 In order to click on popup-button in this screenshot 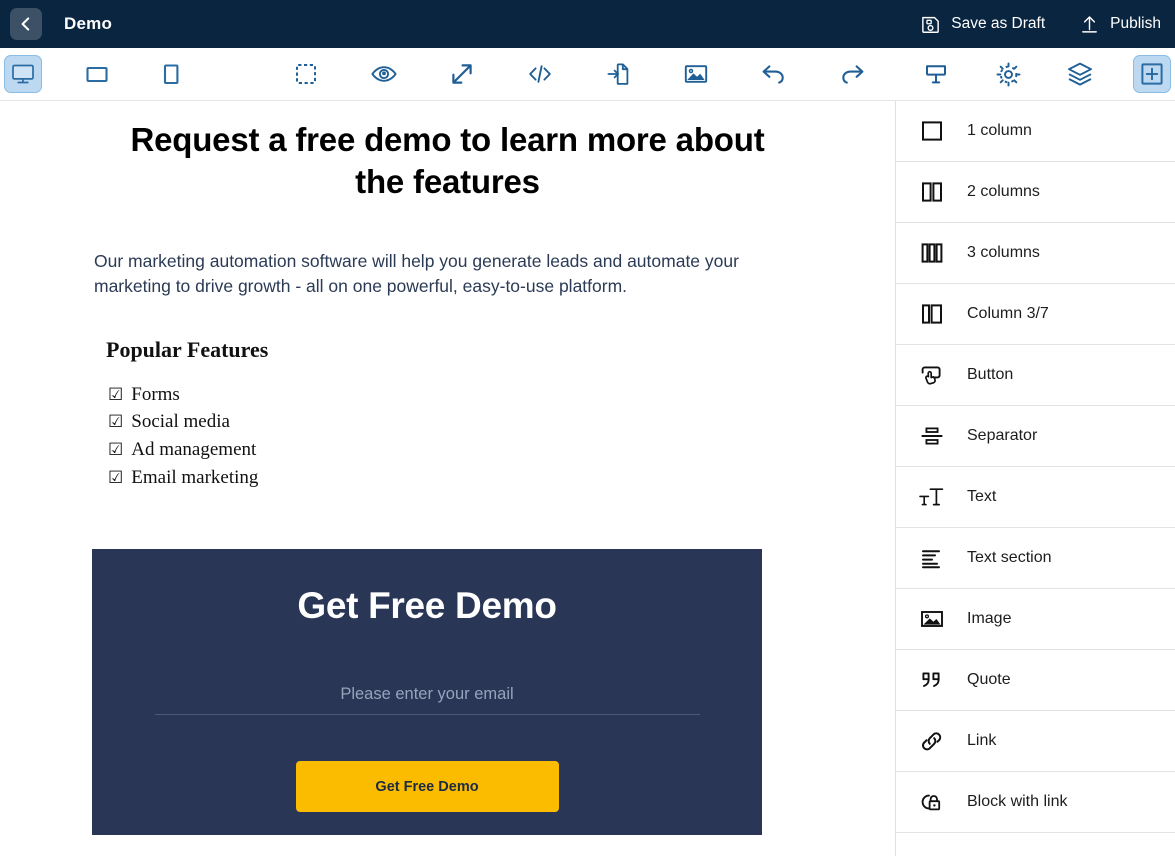, I will do `click(936, 74)`.